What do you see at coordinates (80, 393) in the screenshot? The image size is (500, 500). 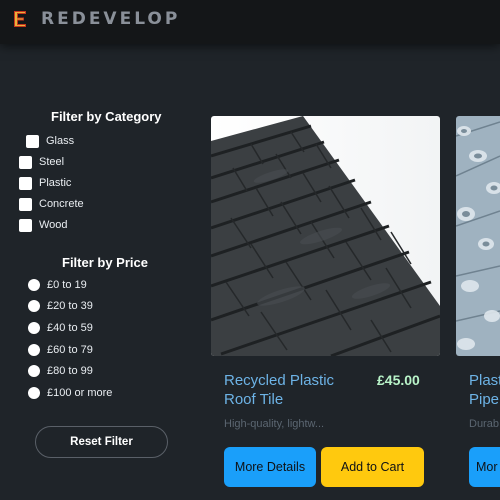 I see `price-label: £100 or more` at bounding box center [80, 393].